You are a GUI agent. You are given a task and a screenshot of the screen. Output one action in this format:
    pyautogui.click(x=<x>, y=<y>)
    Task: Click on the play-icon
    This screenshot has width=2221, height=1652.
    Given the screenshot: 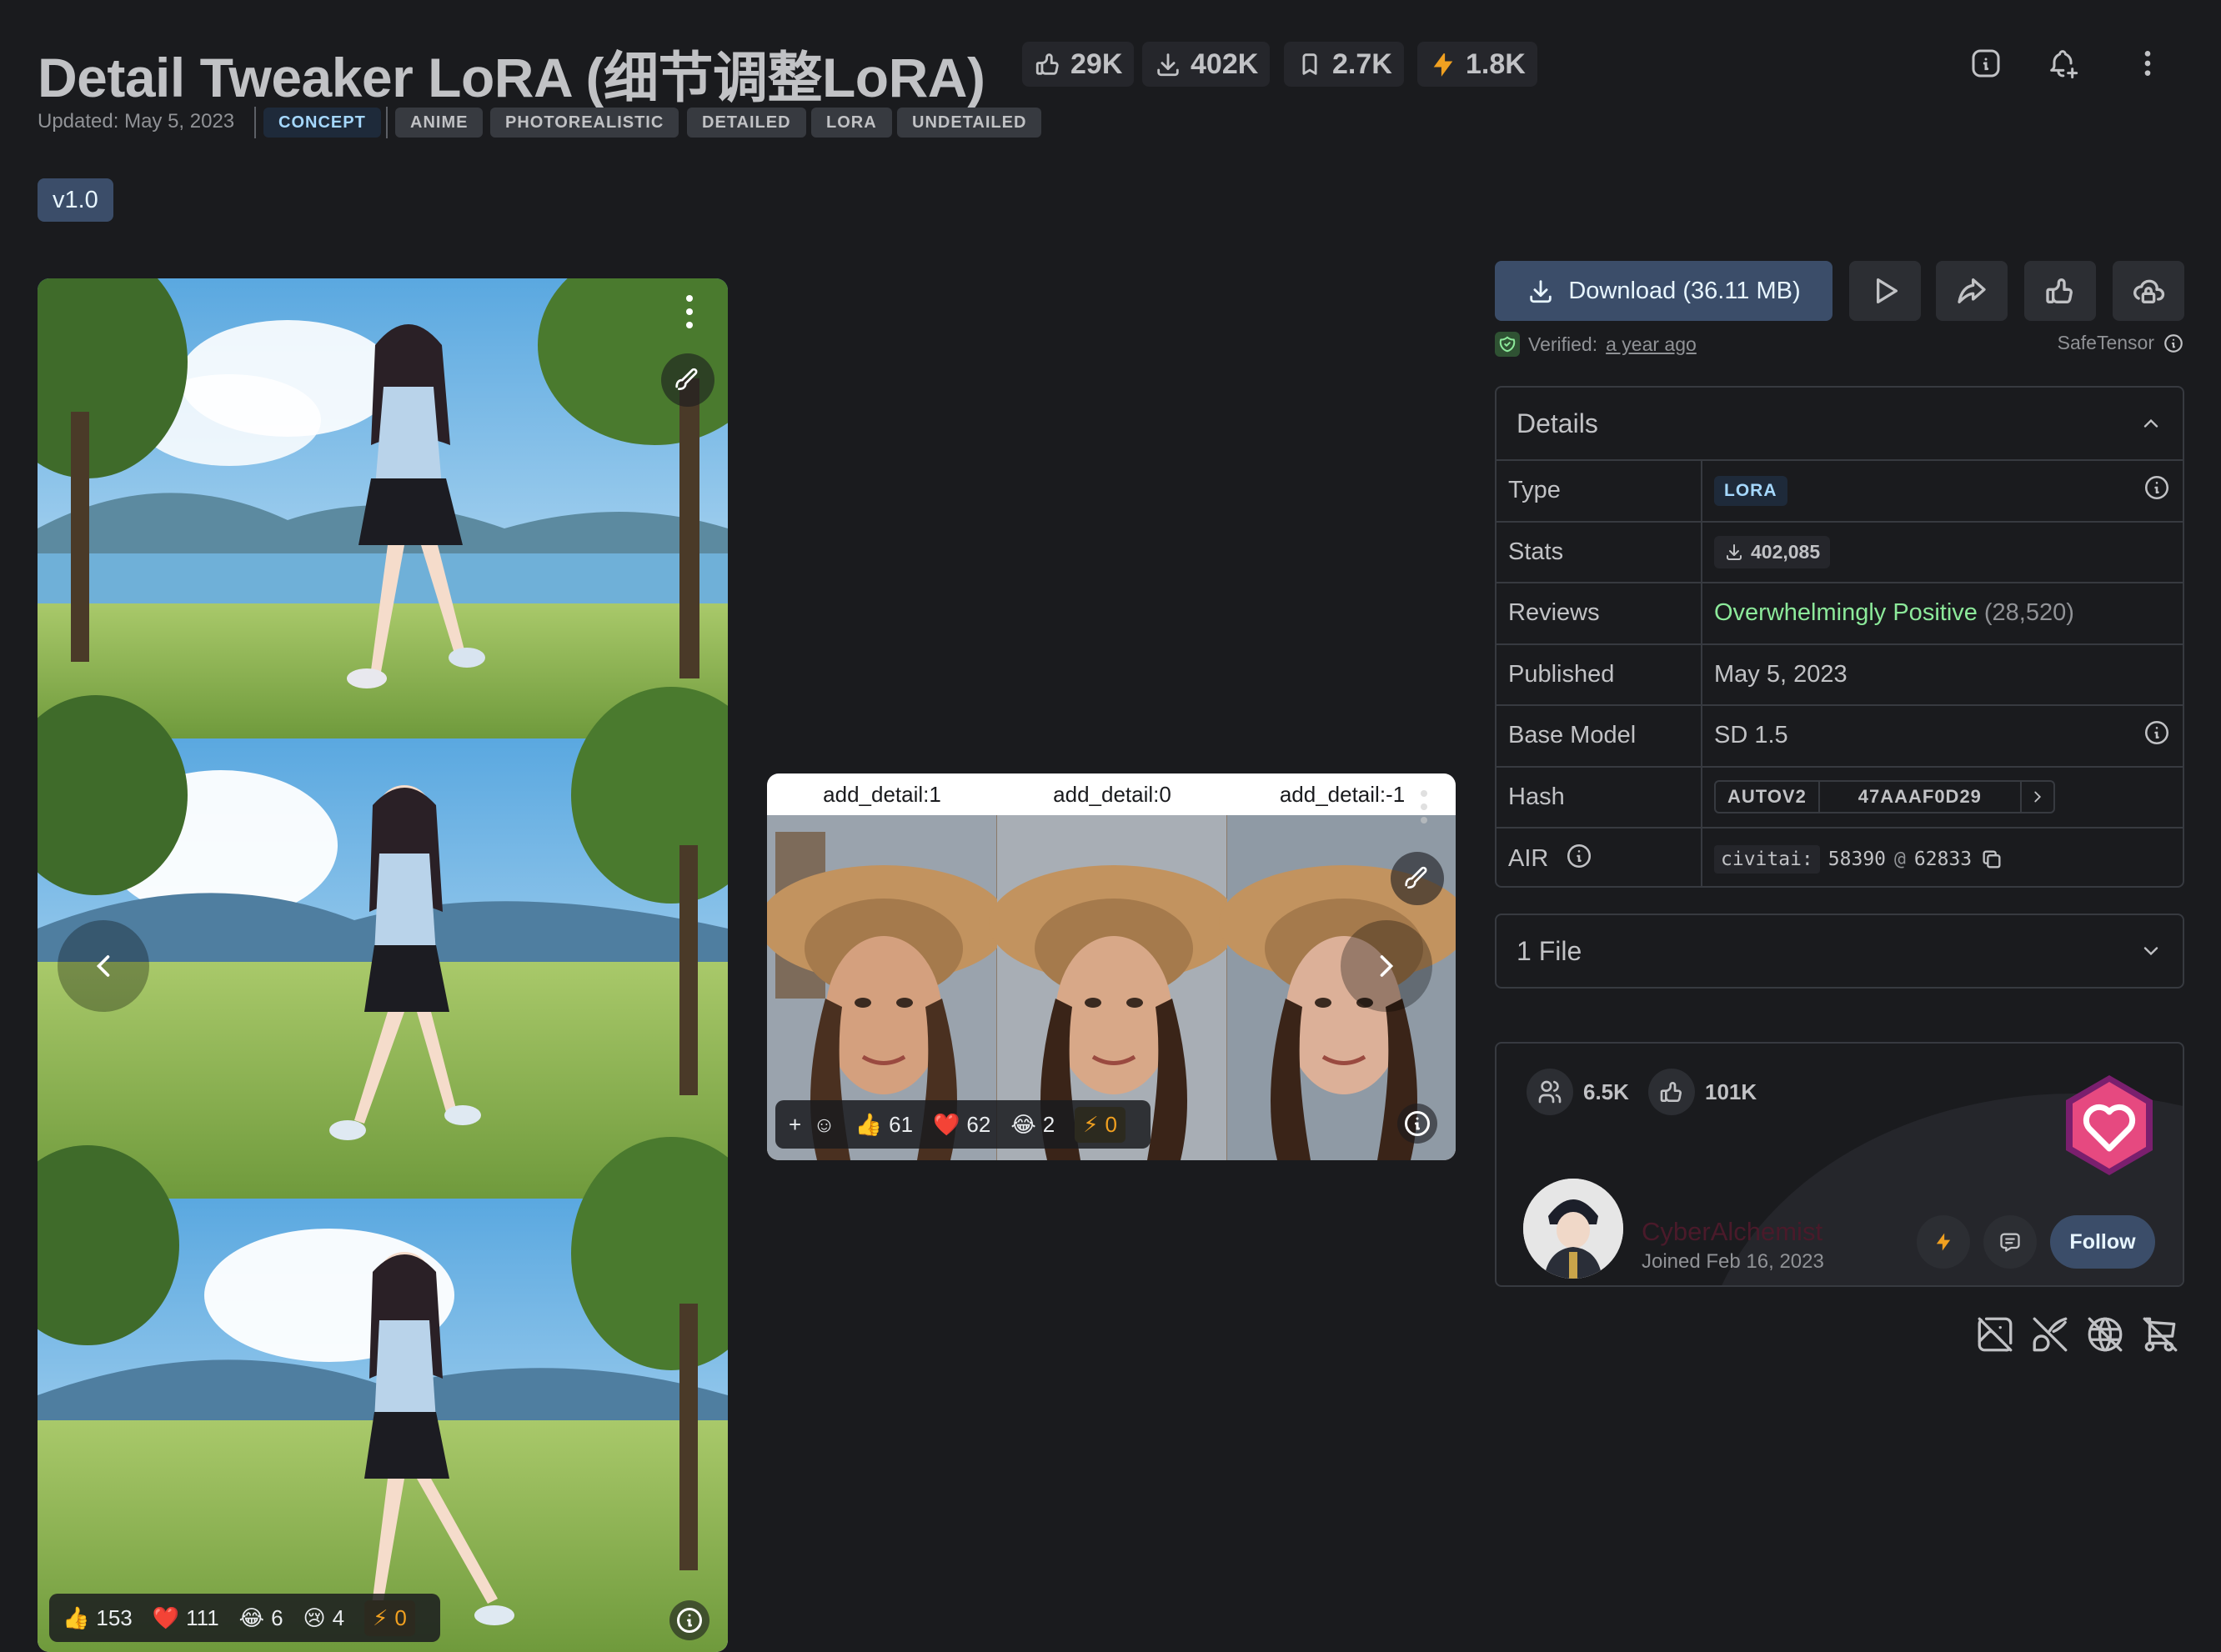 What is the action you would take?
    pyautogui.click(x=1888, y=290)
    